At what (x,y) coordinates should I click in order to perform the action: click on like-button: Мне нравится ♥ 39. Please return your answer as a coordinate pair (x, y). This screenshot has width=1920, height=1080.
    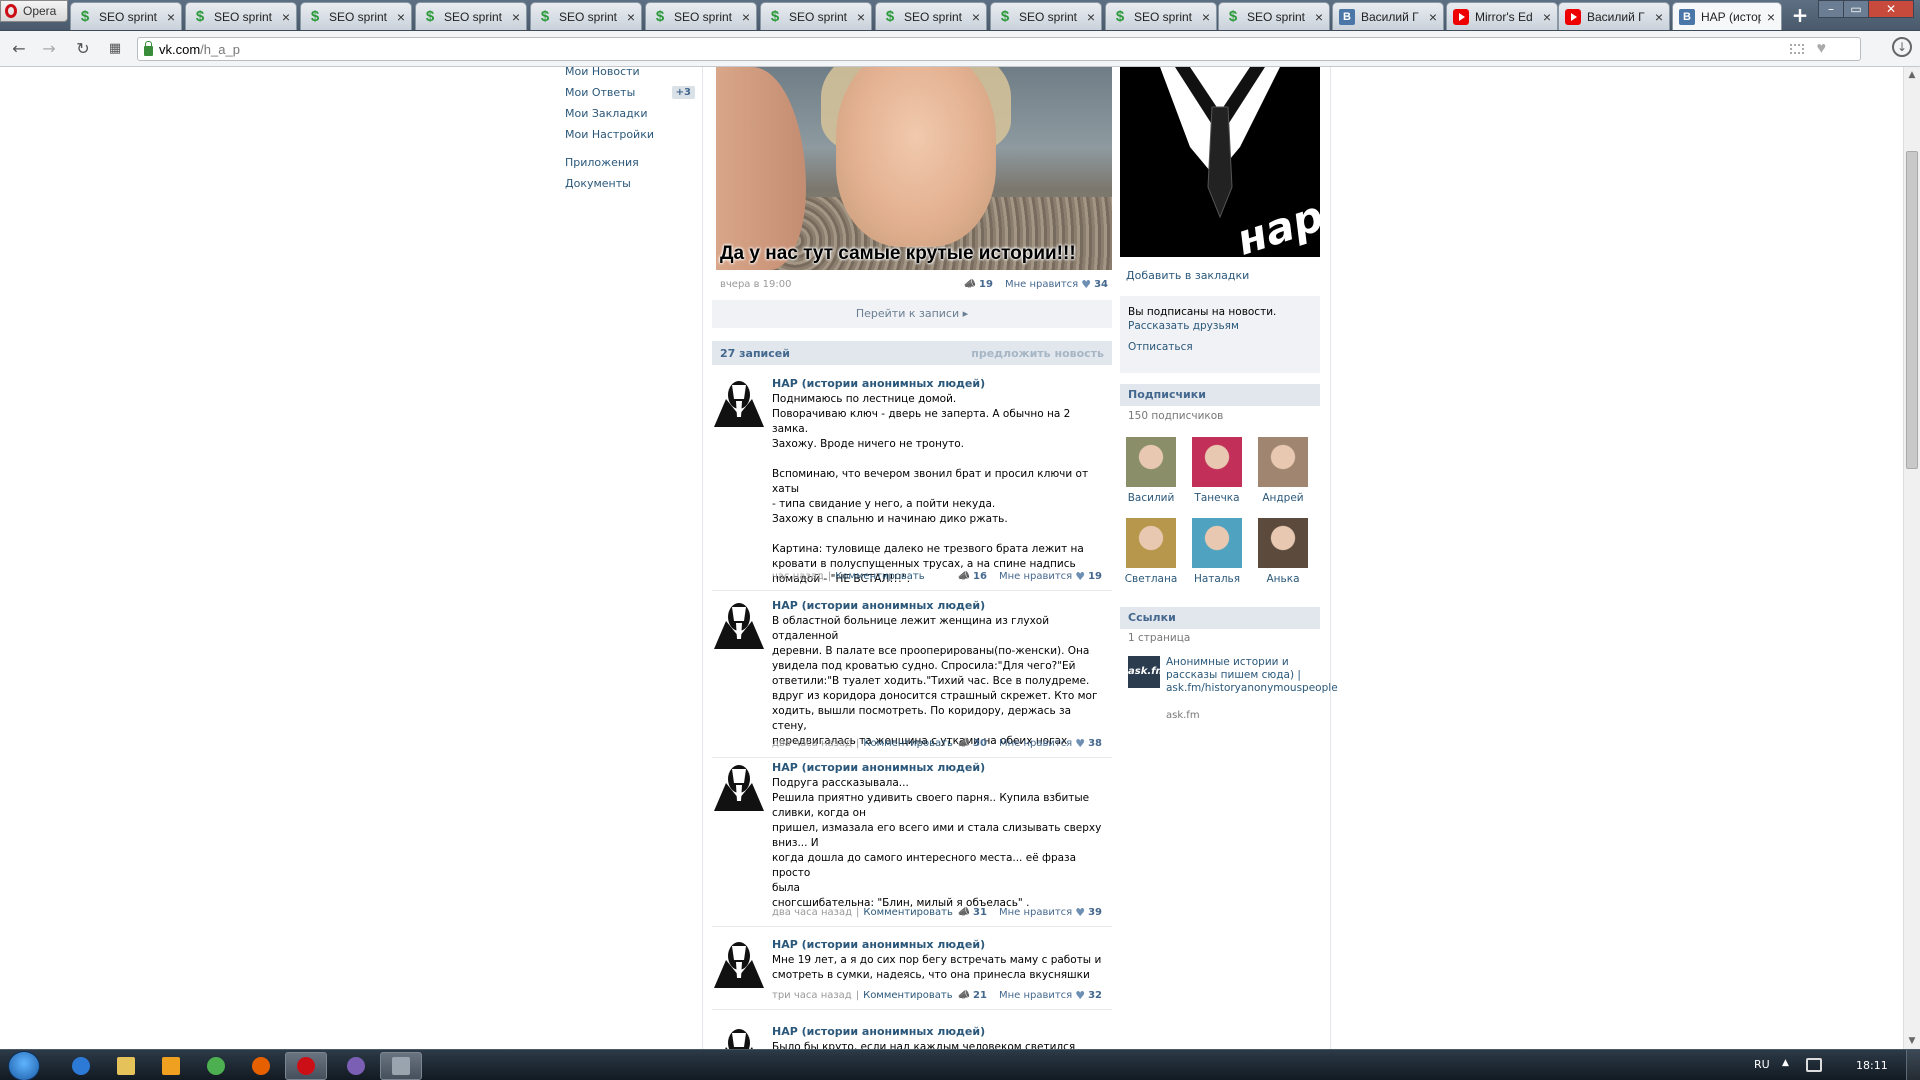
    Looking at the image, I should click on (1050, 912).